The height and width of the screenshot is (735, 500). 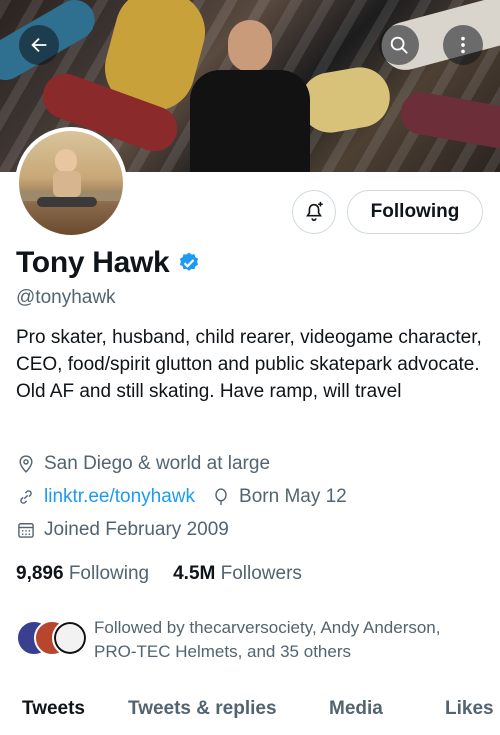 I want to click on tab-media: Media, so click(x=356, y=709).